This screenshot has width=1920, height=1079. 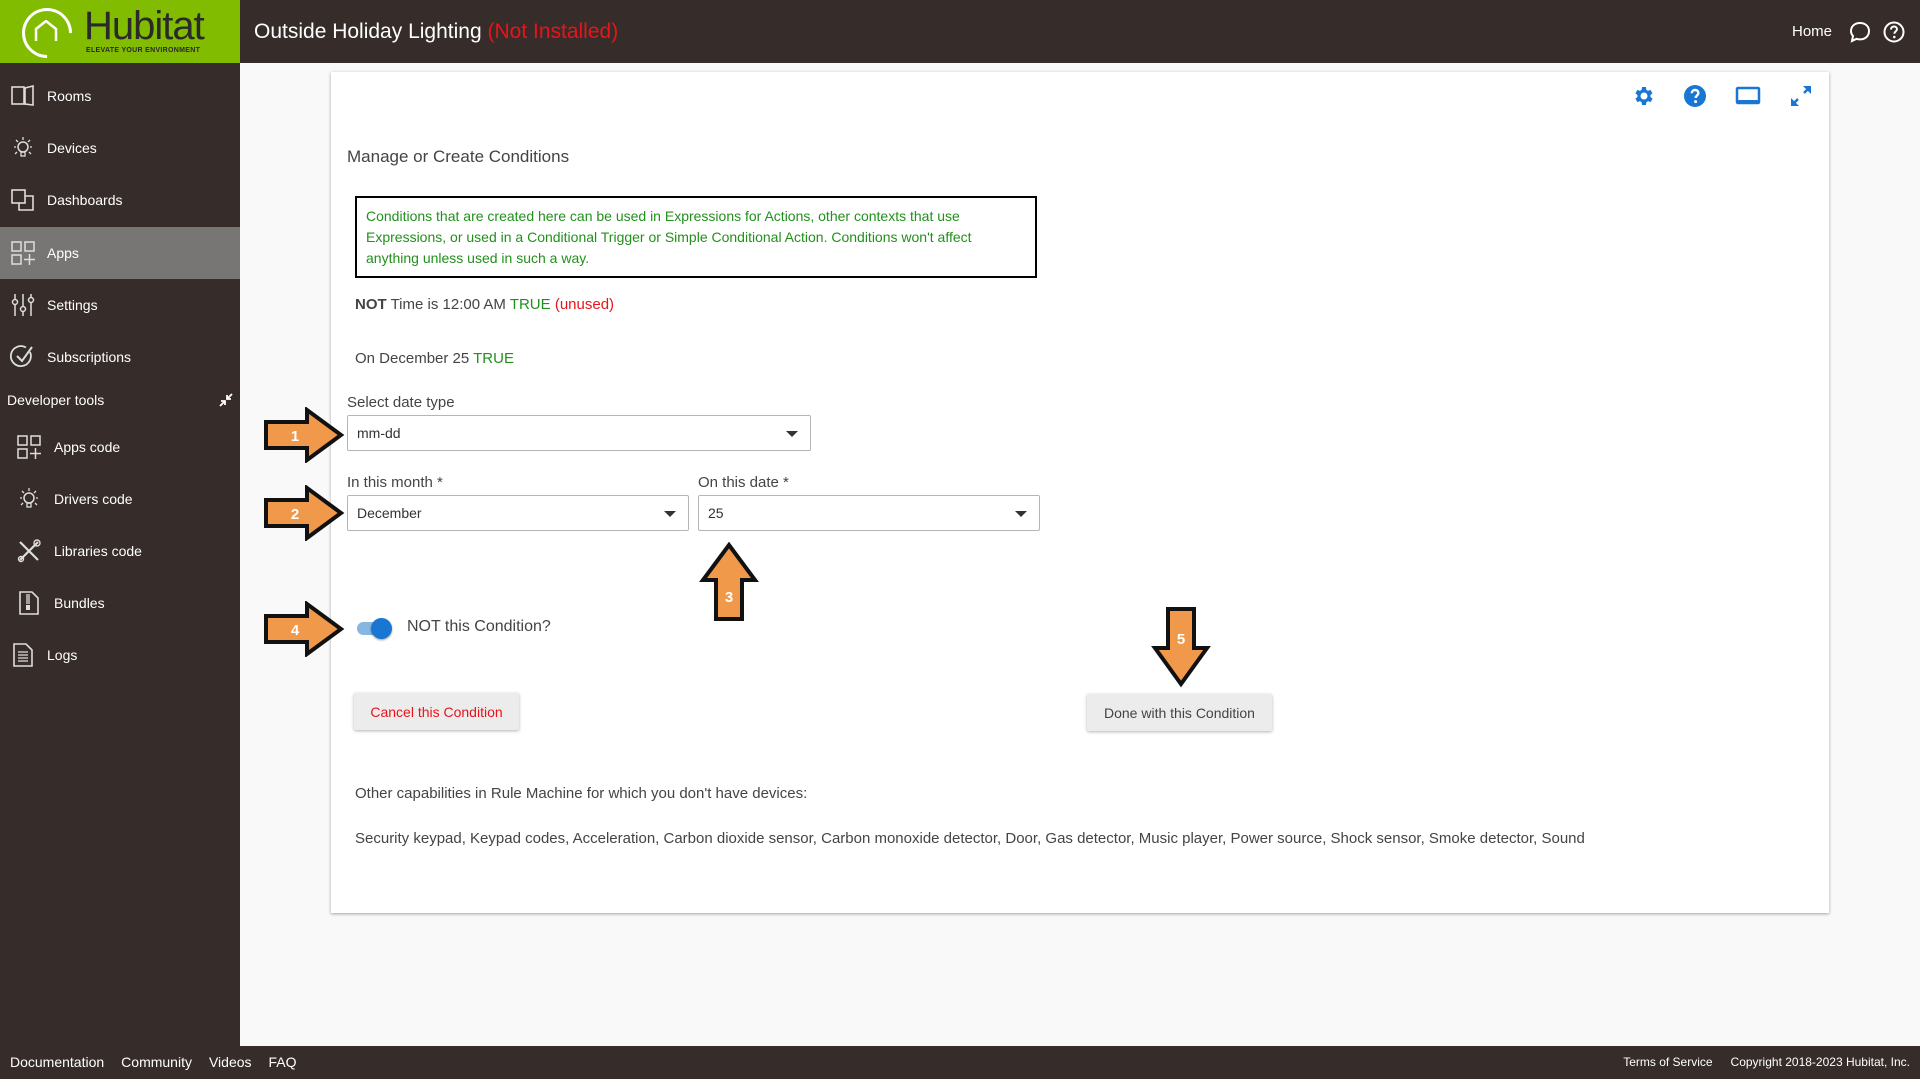 I want to click on arrow-label: 4, so click(x=295, y=630).